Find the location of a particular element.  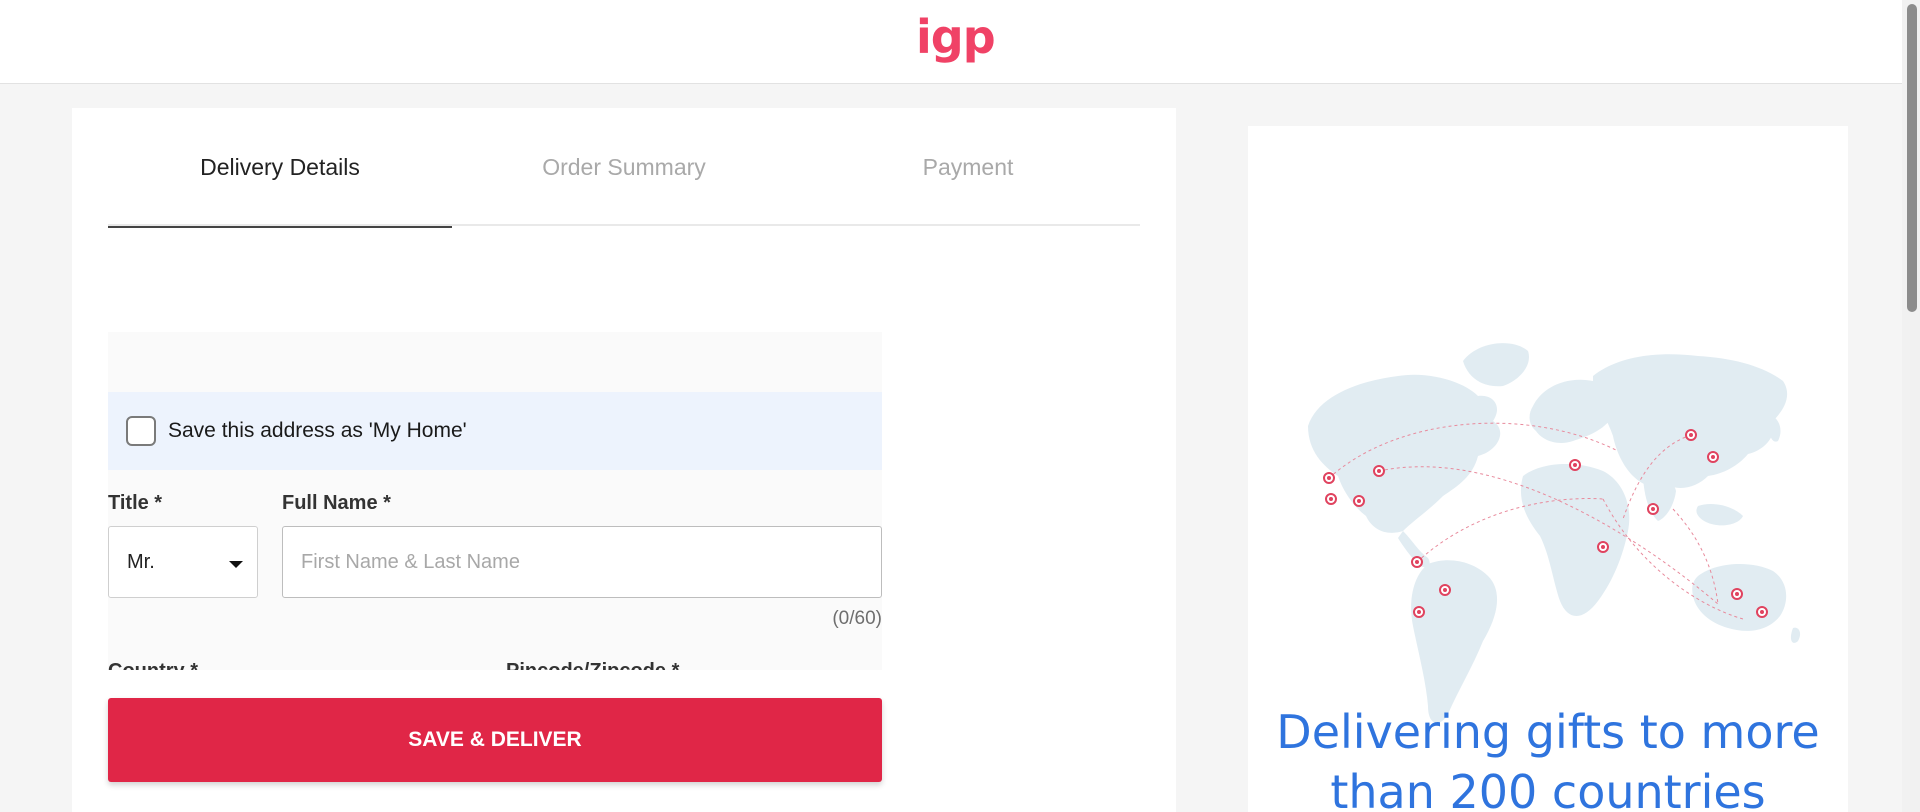

pincode-label: Pincode/Zipcode * is located at coordinates (592, 665).